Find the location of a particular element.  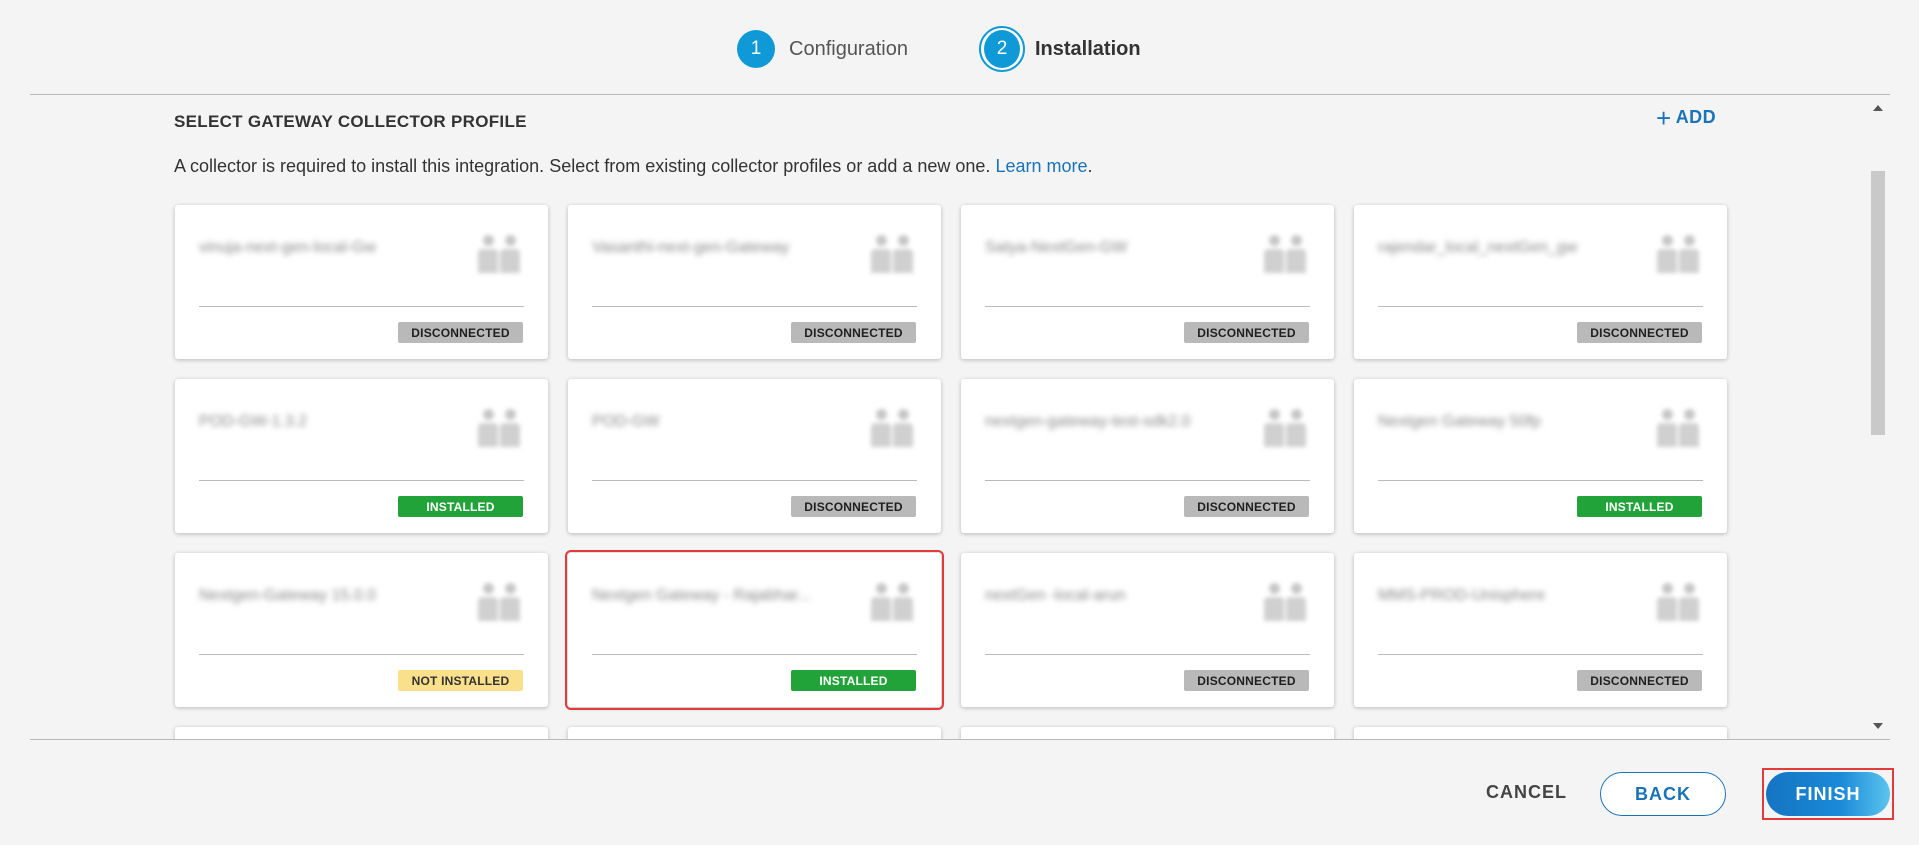

profile-name: Satya-NextGen-GW is located at coordinates (1056, 247).